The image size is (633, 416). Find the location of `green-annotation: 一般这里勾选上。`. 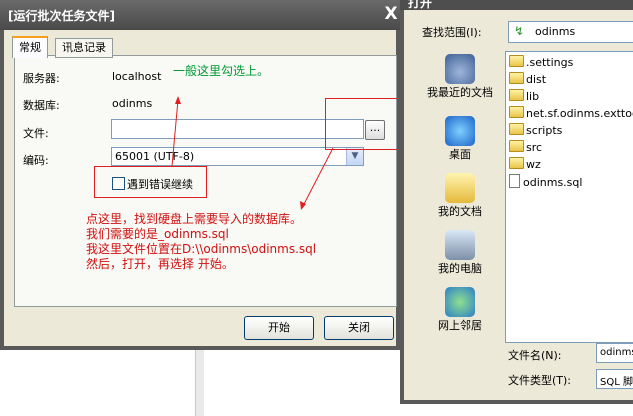

green-annotation: 一般这里勾选上。 is located at coordinates (221, 71).